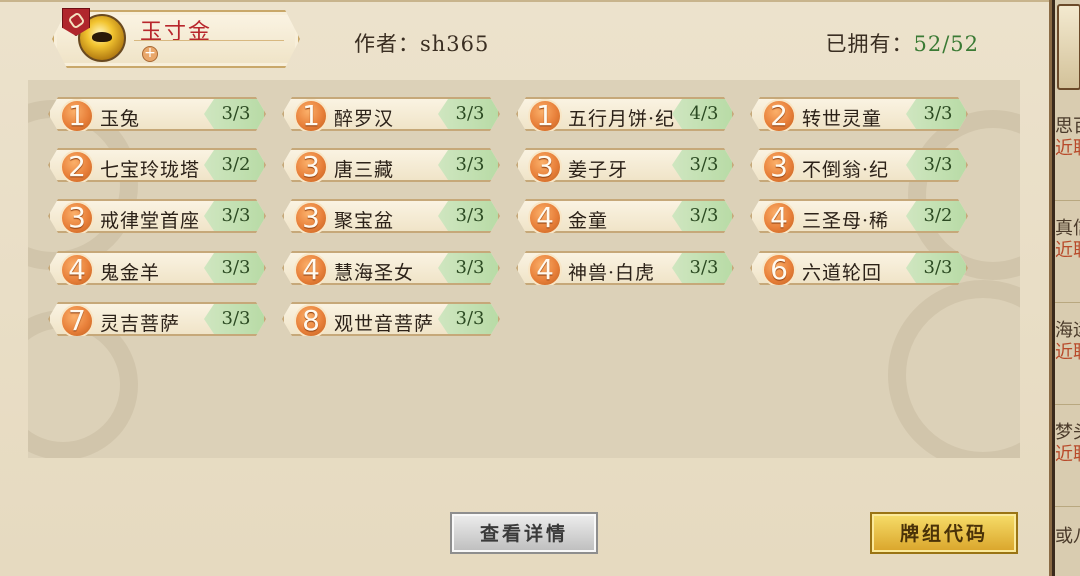 Image resolution: width=1080 pixels, height=576 pixels. Describe the element at coordinates (374, 273) in the screenshot. I see `card-name: 慧海圣女` at that location.